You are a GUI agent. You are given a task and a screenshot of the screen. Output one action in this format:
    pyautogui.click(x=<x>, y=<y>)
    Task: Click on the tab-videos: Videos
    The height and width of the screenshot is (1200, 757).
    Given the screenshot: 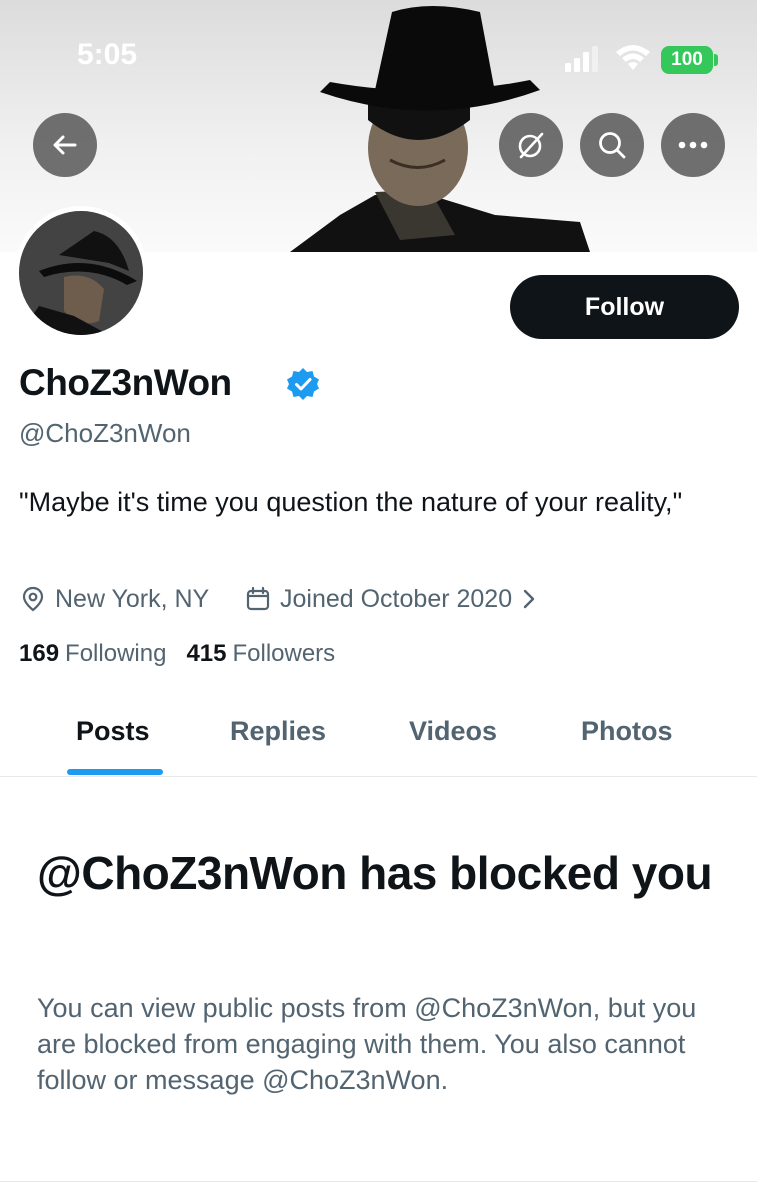 What is the action you would take?
    pyautogui.click(x=453, y=731)
    